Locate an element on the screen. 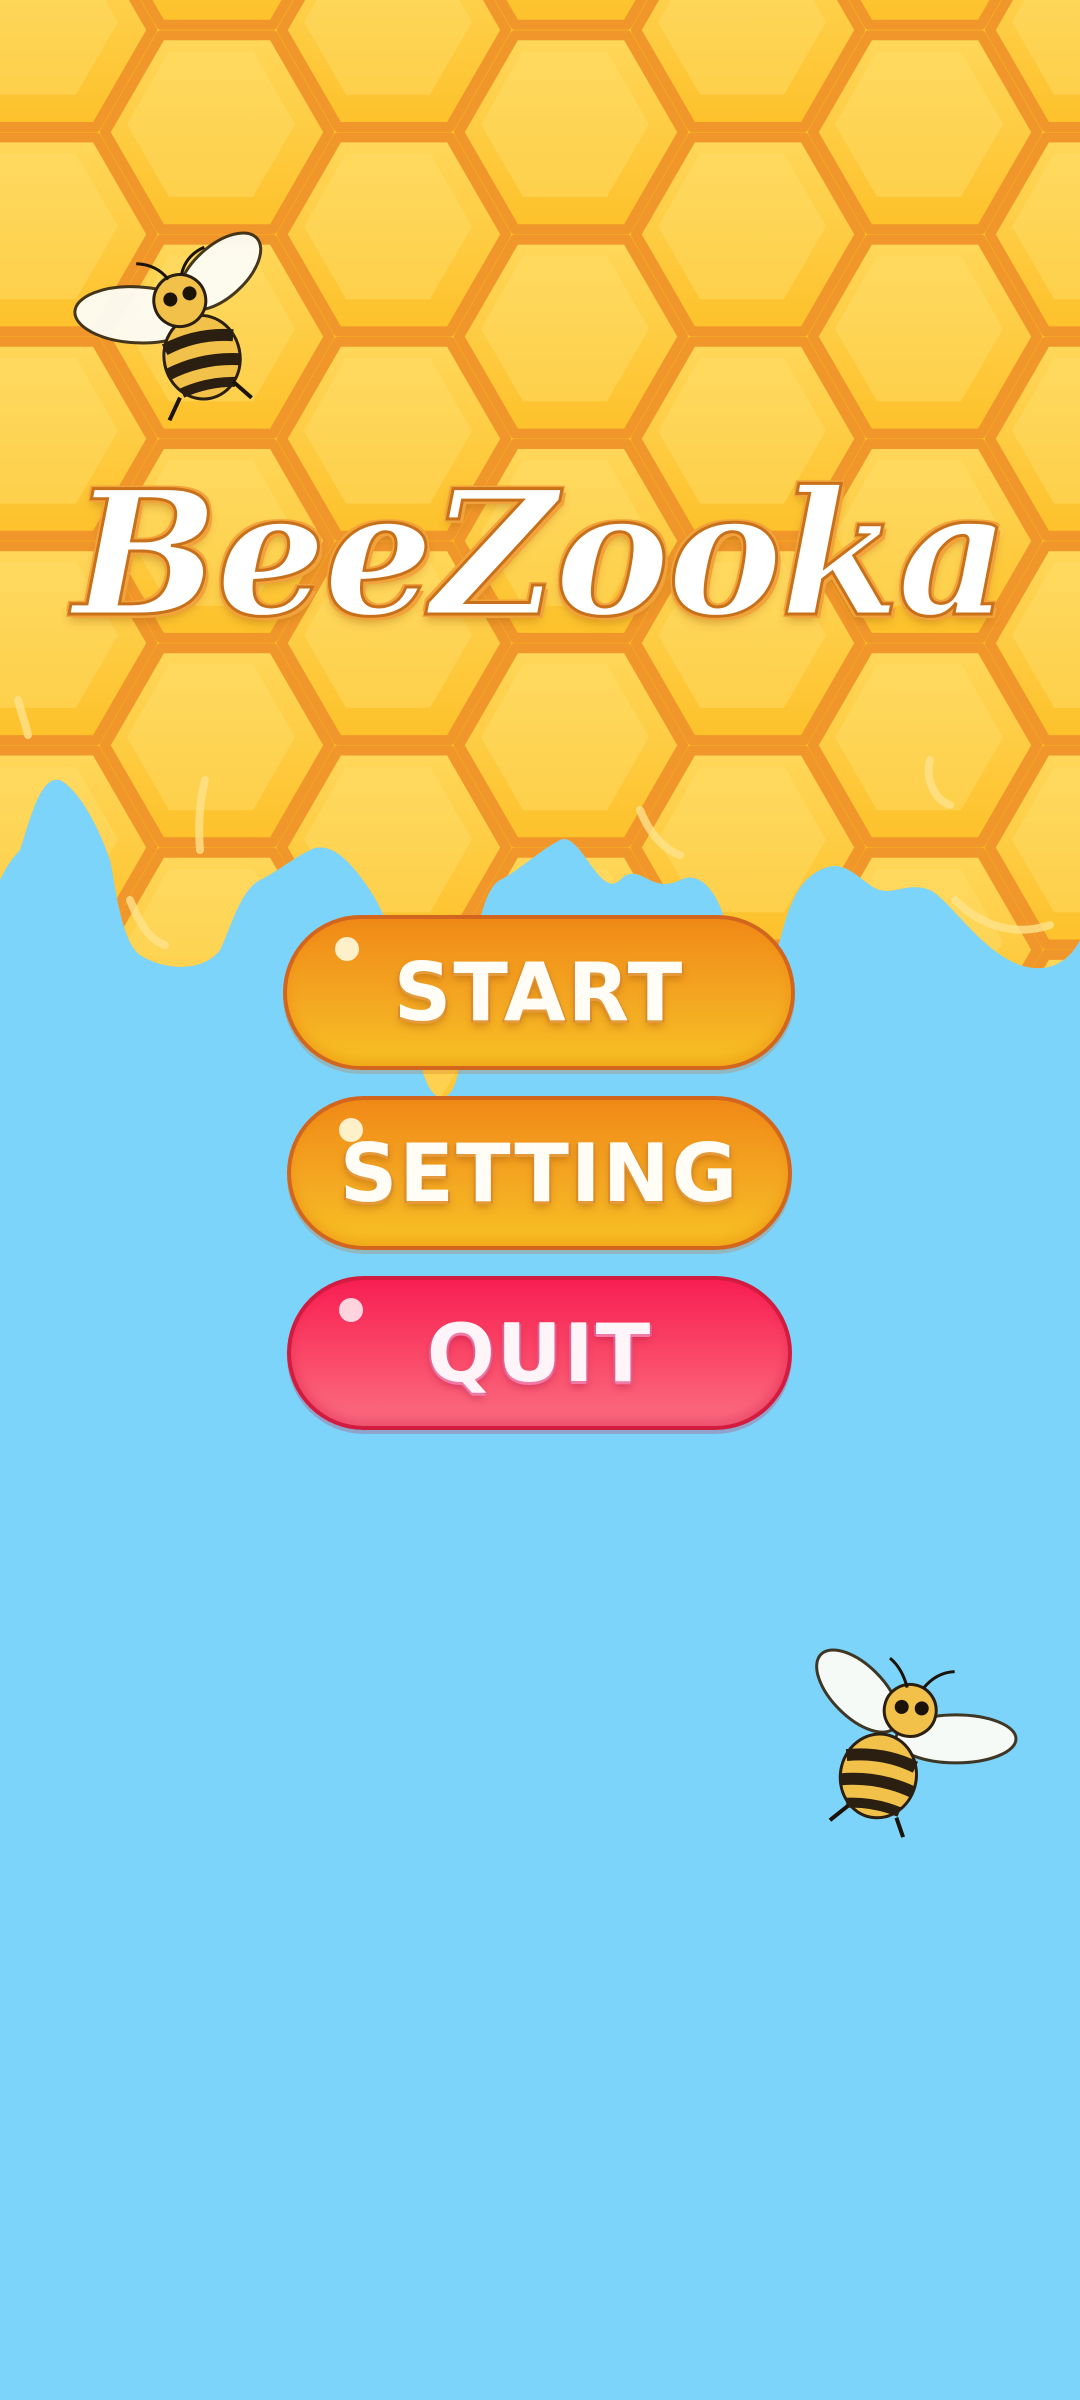 The height and width of the screenshot is (2400, 1080). setting-button: SETTING is located at coordinates (539, 1173).